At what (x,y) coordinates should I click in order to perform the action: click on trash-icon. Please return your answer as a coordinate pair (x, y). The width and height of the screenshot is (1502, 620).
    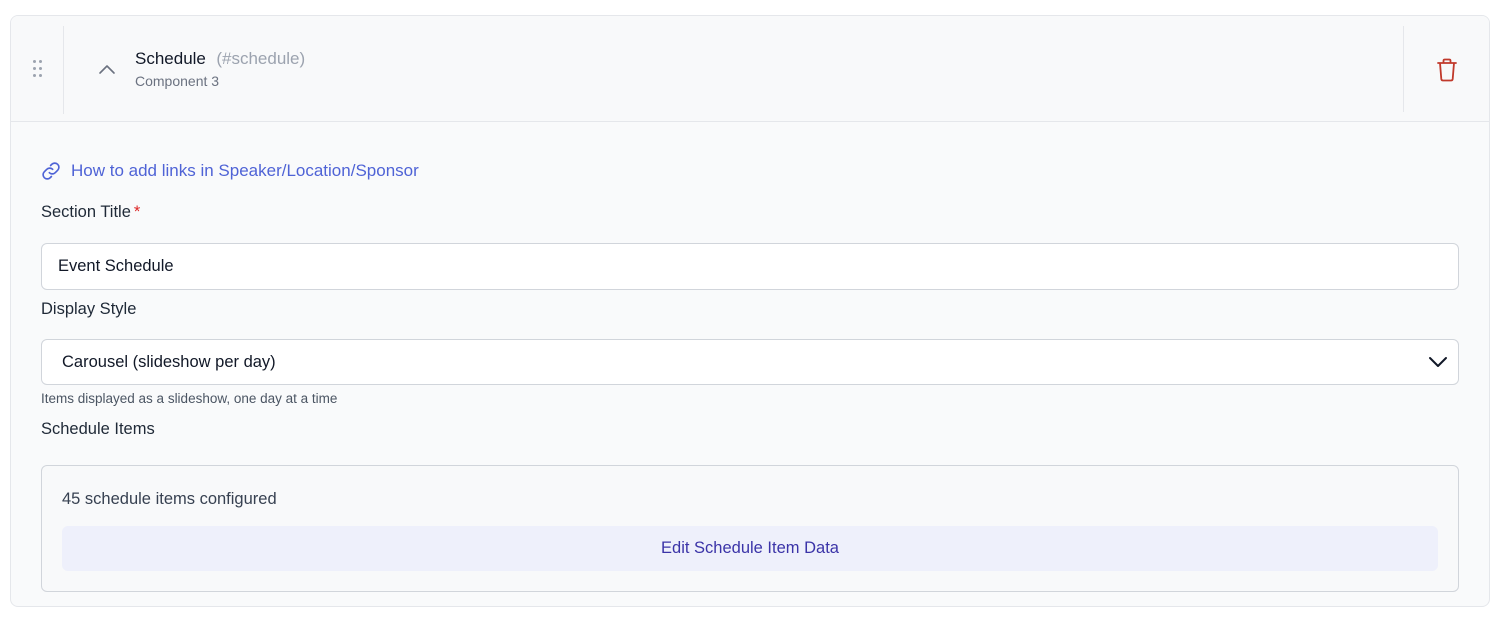
    Looking at the image, I should click on (1447, 70).